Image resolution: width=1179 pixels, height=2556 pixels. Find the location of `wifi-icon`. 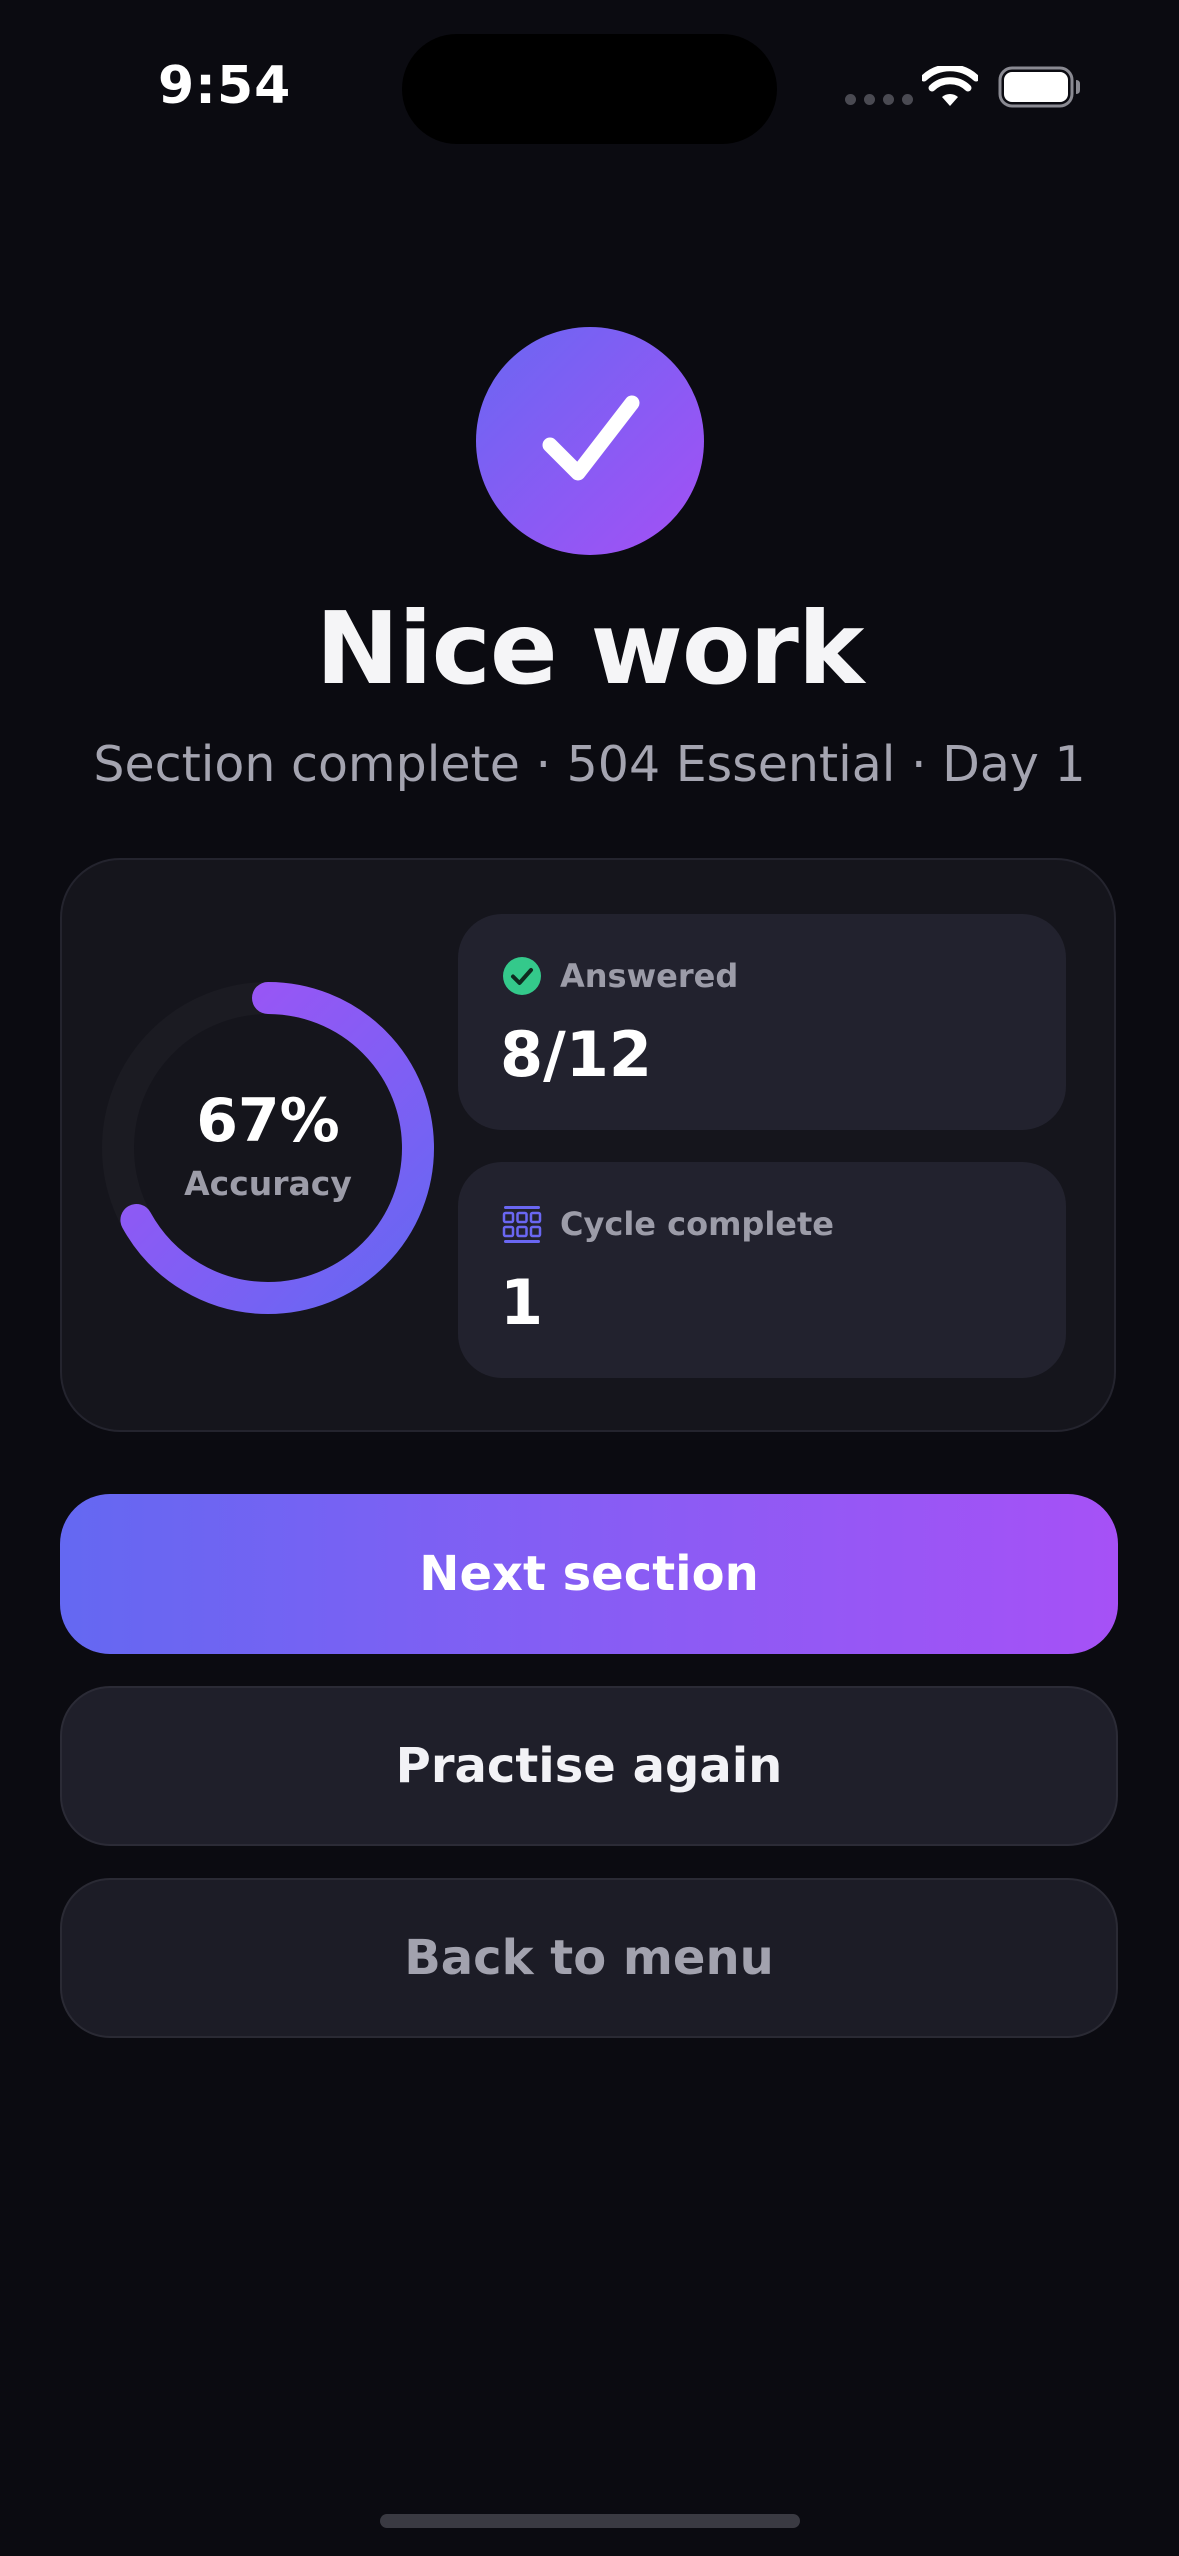

wifi-icon is located at coordinates (950, 86).